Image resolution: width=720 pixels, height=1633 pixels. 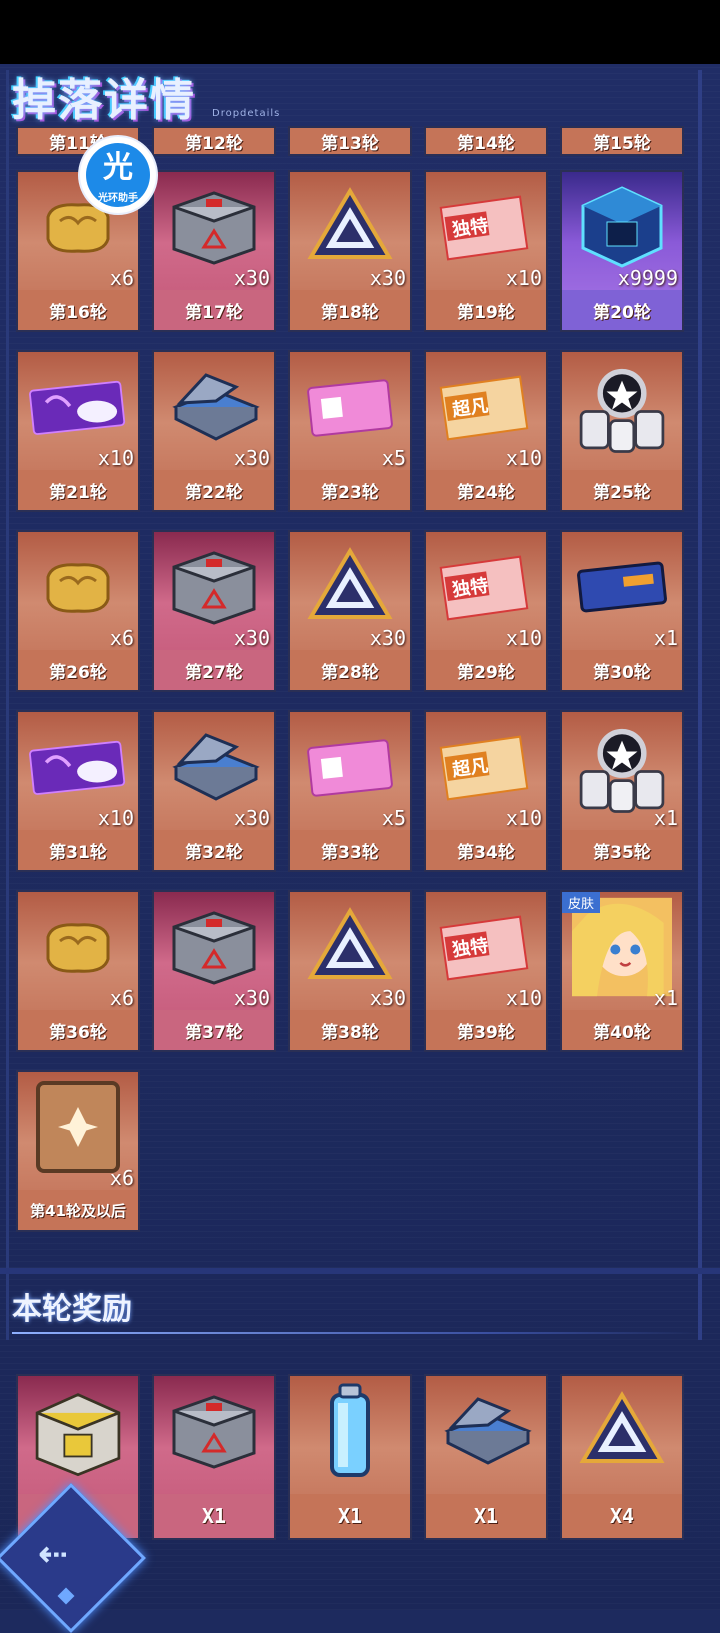 I want to click on mech-unit-icon, so click(x=622, y=407).